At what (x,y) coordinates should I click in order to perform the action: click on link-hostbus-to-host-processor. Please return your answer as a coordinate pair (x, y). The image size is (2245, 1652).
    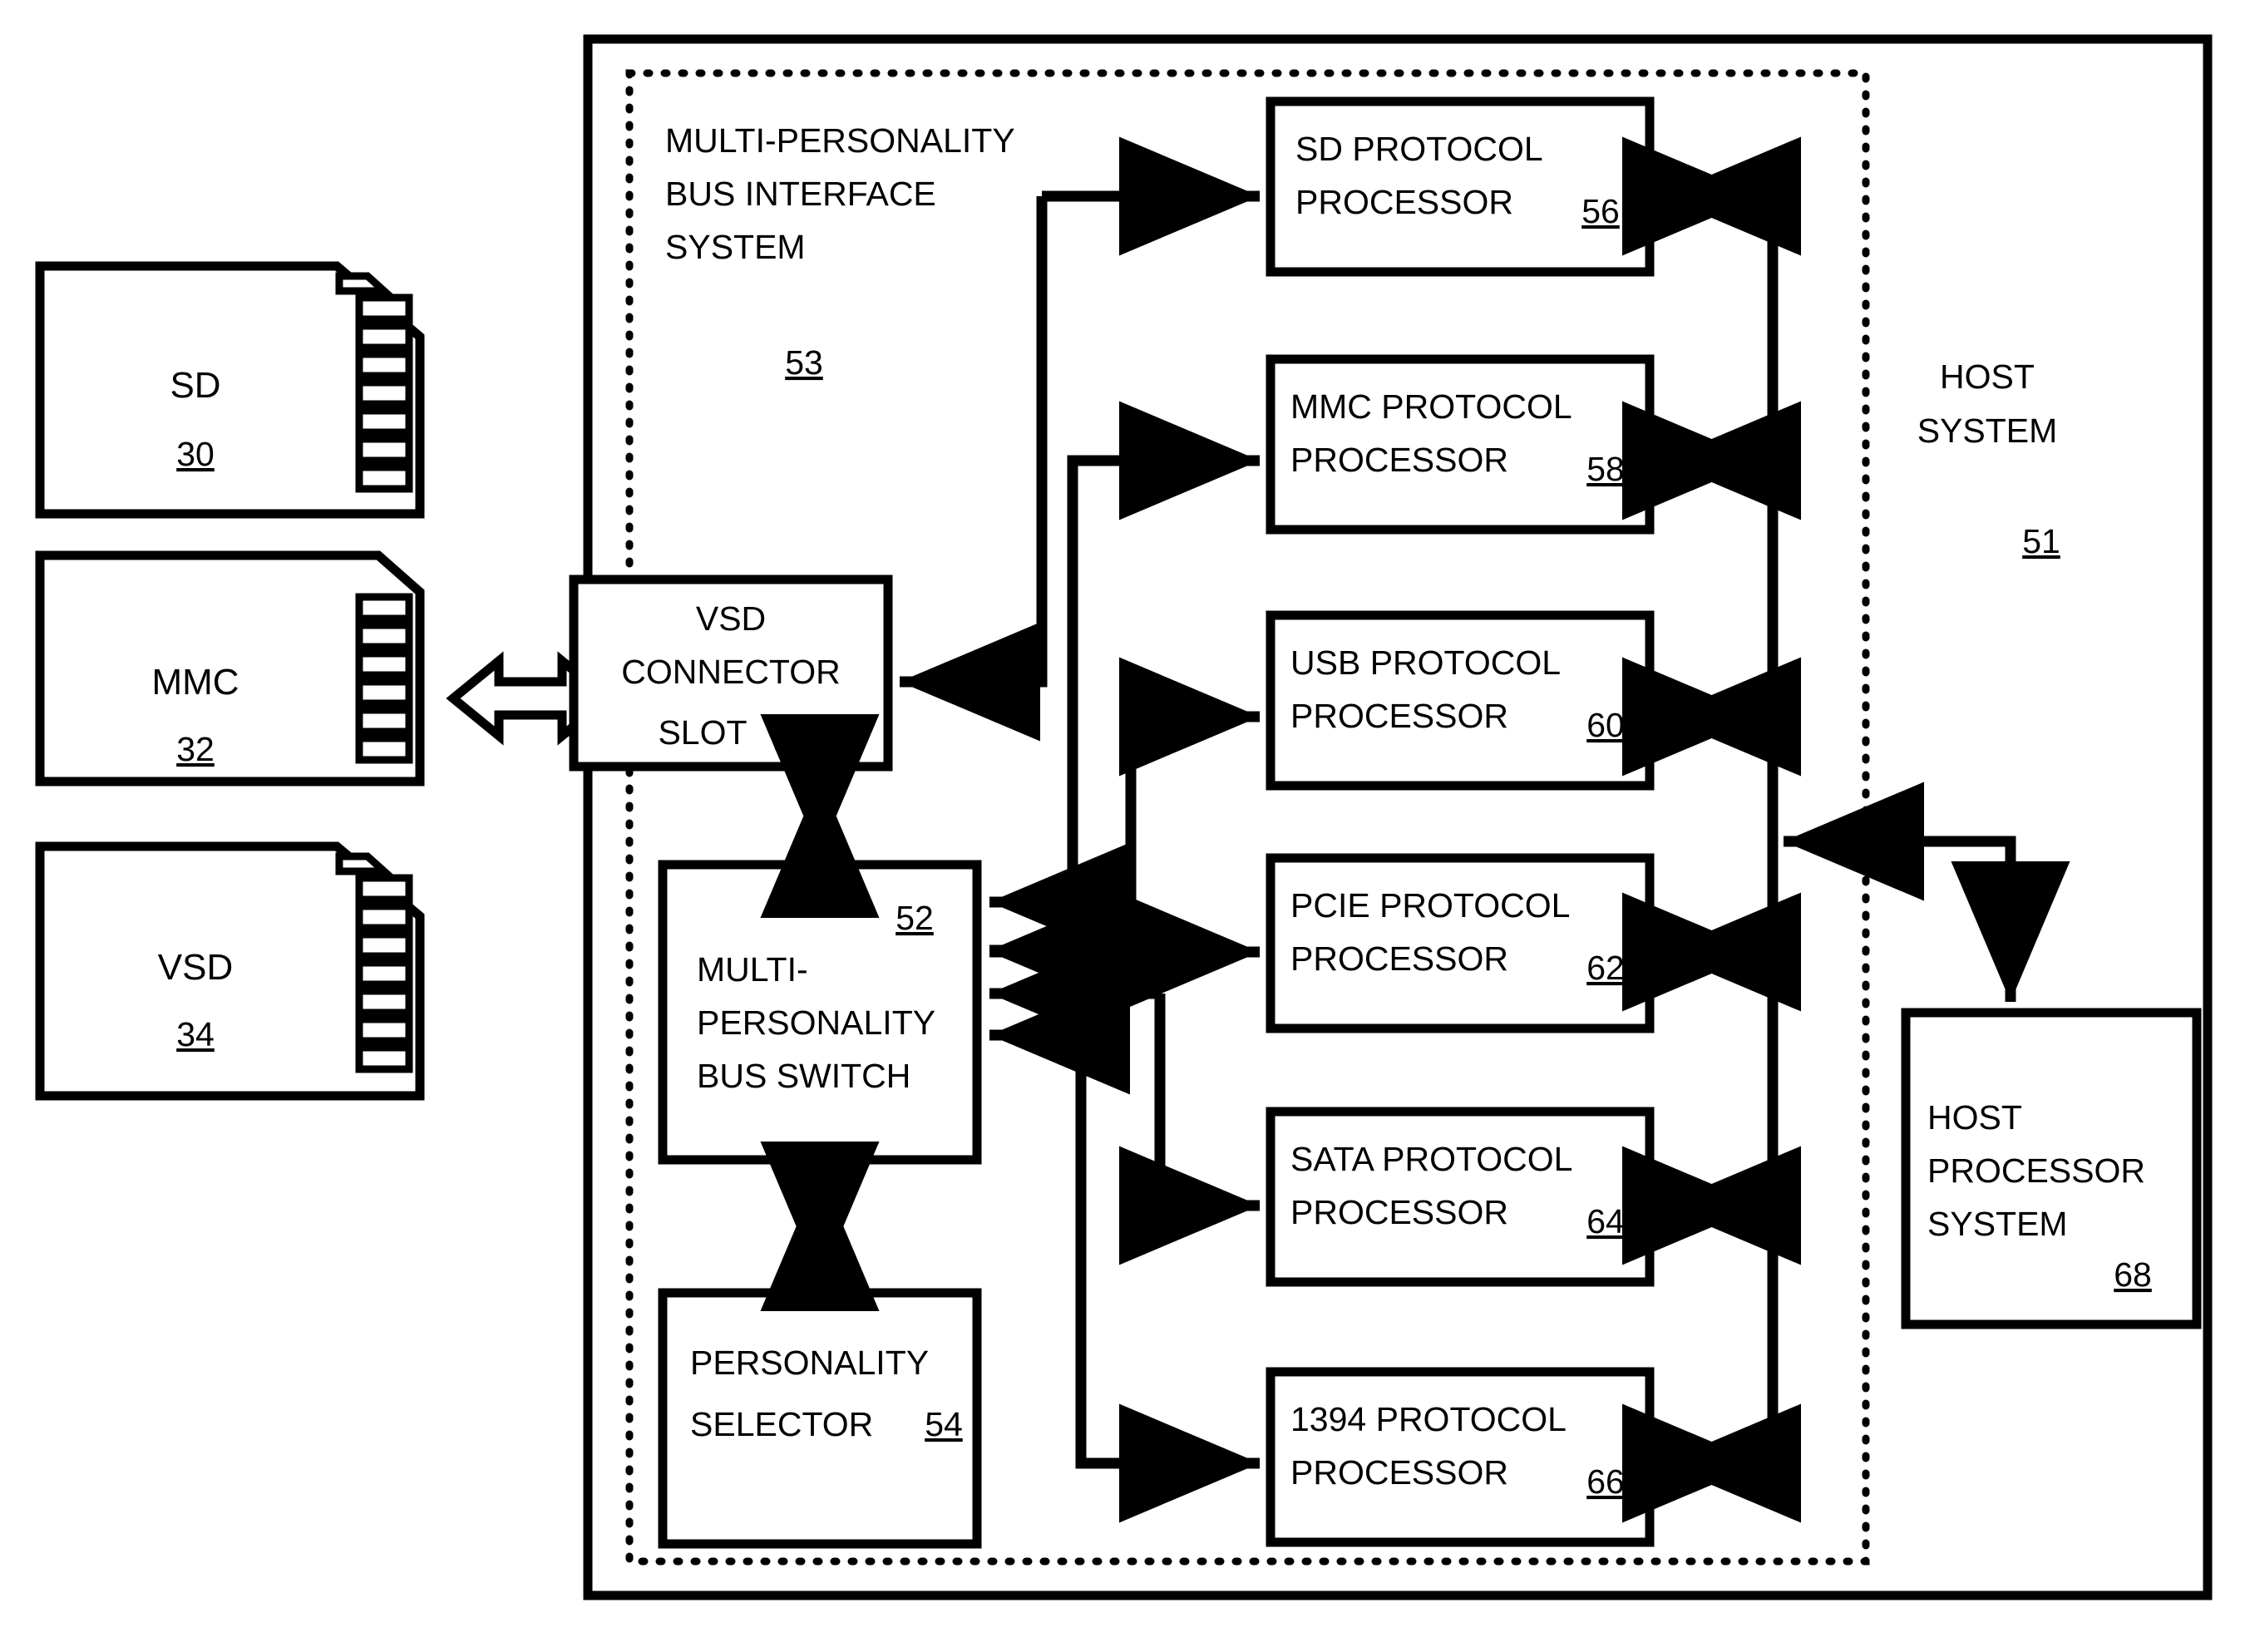
    Looking at the image, I should click on (1927, 919).